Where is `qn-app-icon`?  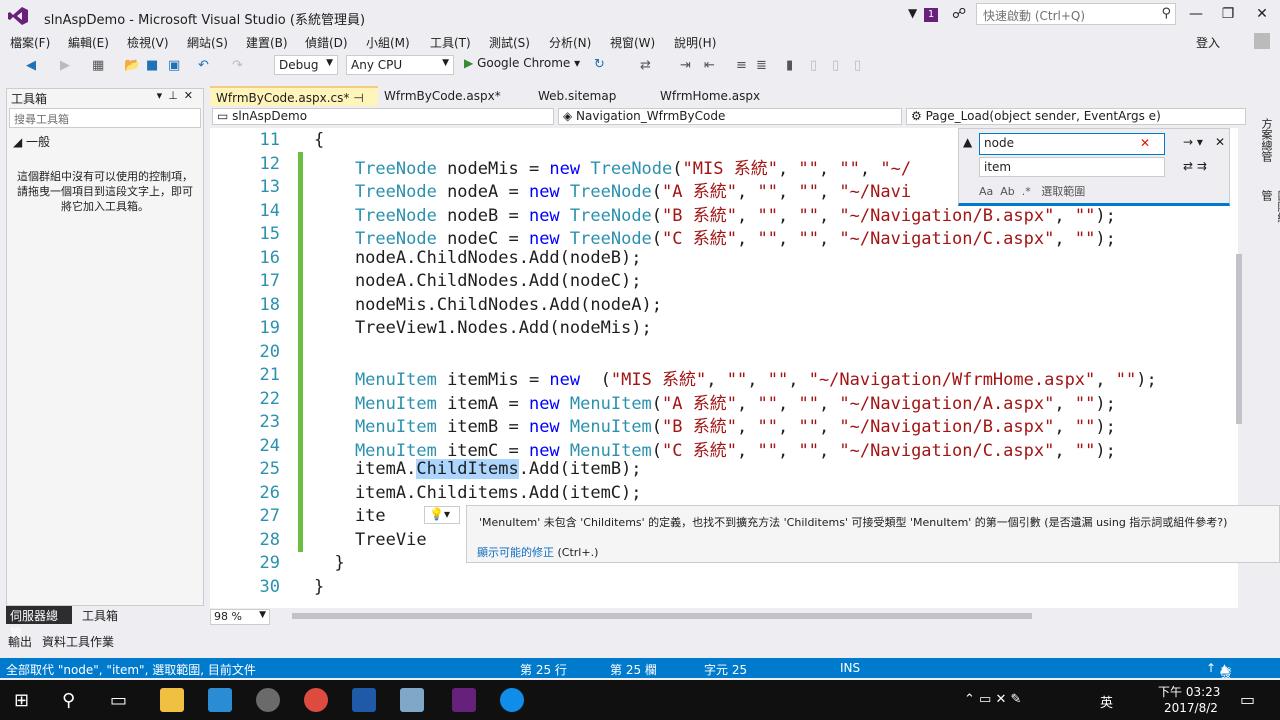 qn-app-icon is located at coordinates (364, 700).